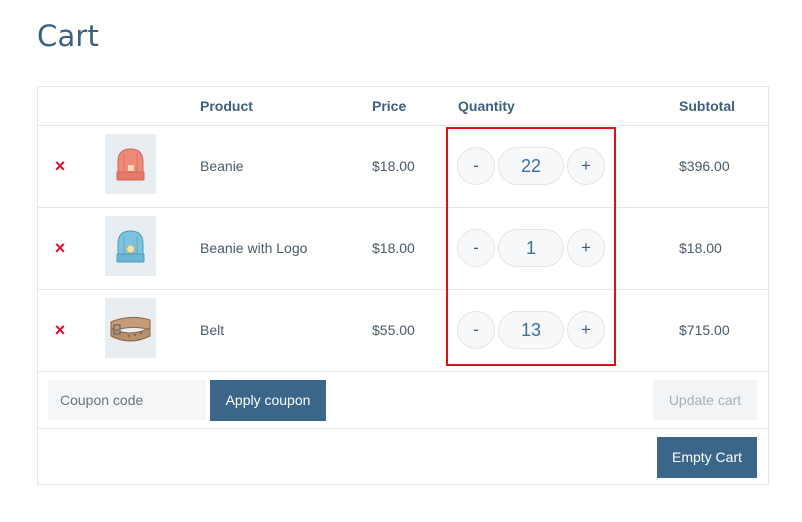 The image size is (802, 522). I want to click on table-header: Product Price Quantity Subtotal, so click(403, 106).